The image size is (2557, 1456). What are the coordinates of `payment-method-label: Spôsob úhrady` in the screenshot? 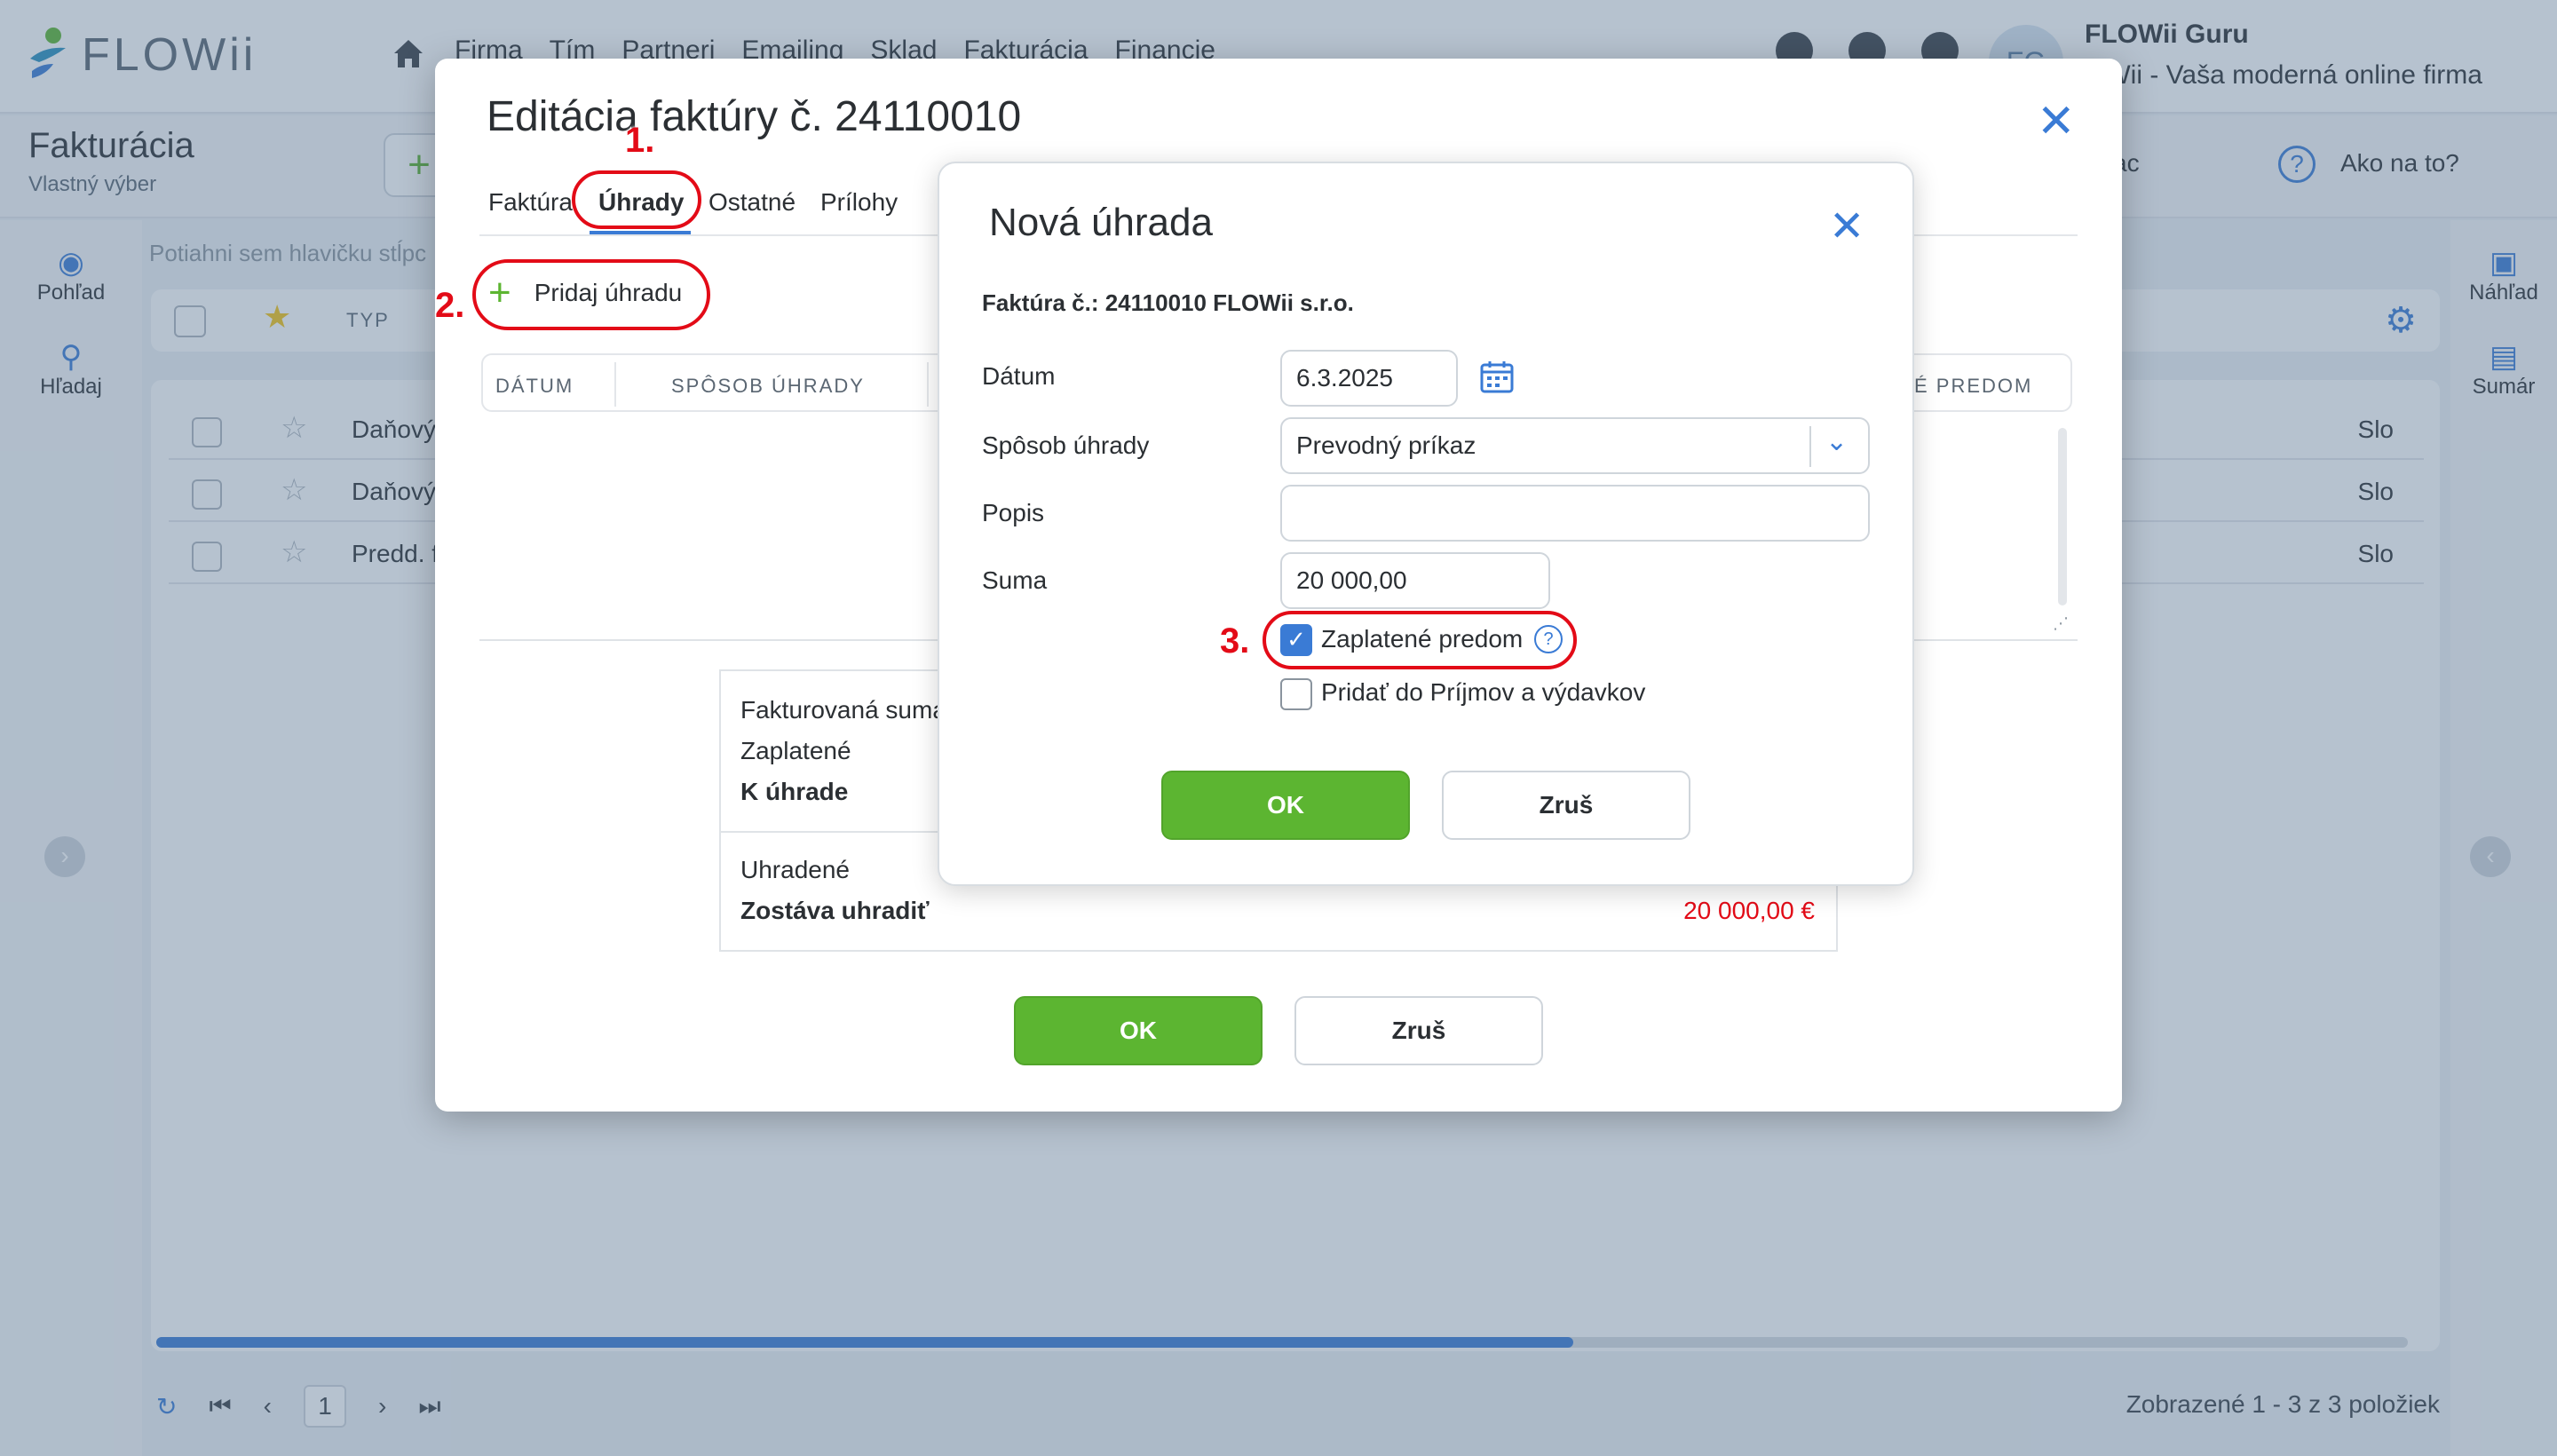 It's located at (1066, 445).